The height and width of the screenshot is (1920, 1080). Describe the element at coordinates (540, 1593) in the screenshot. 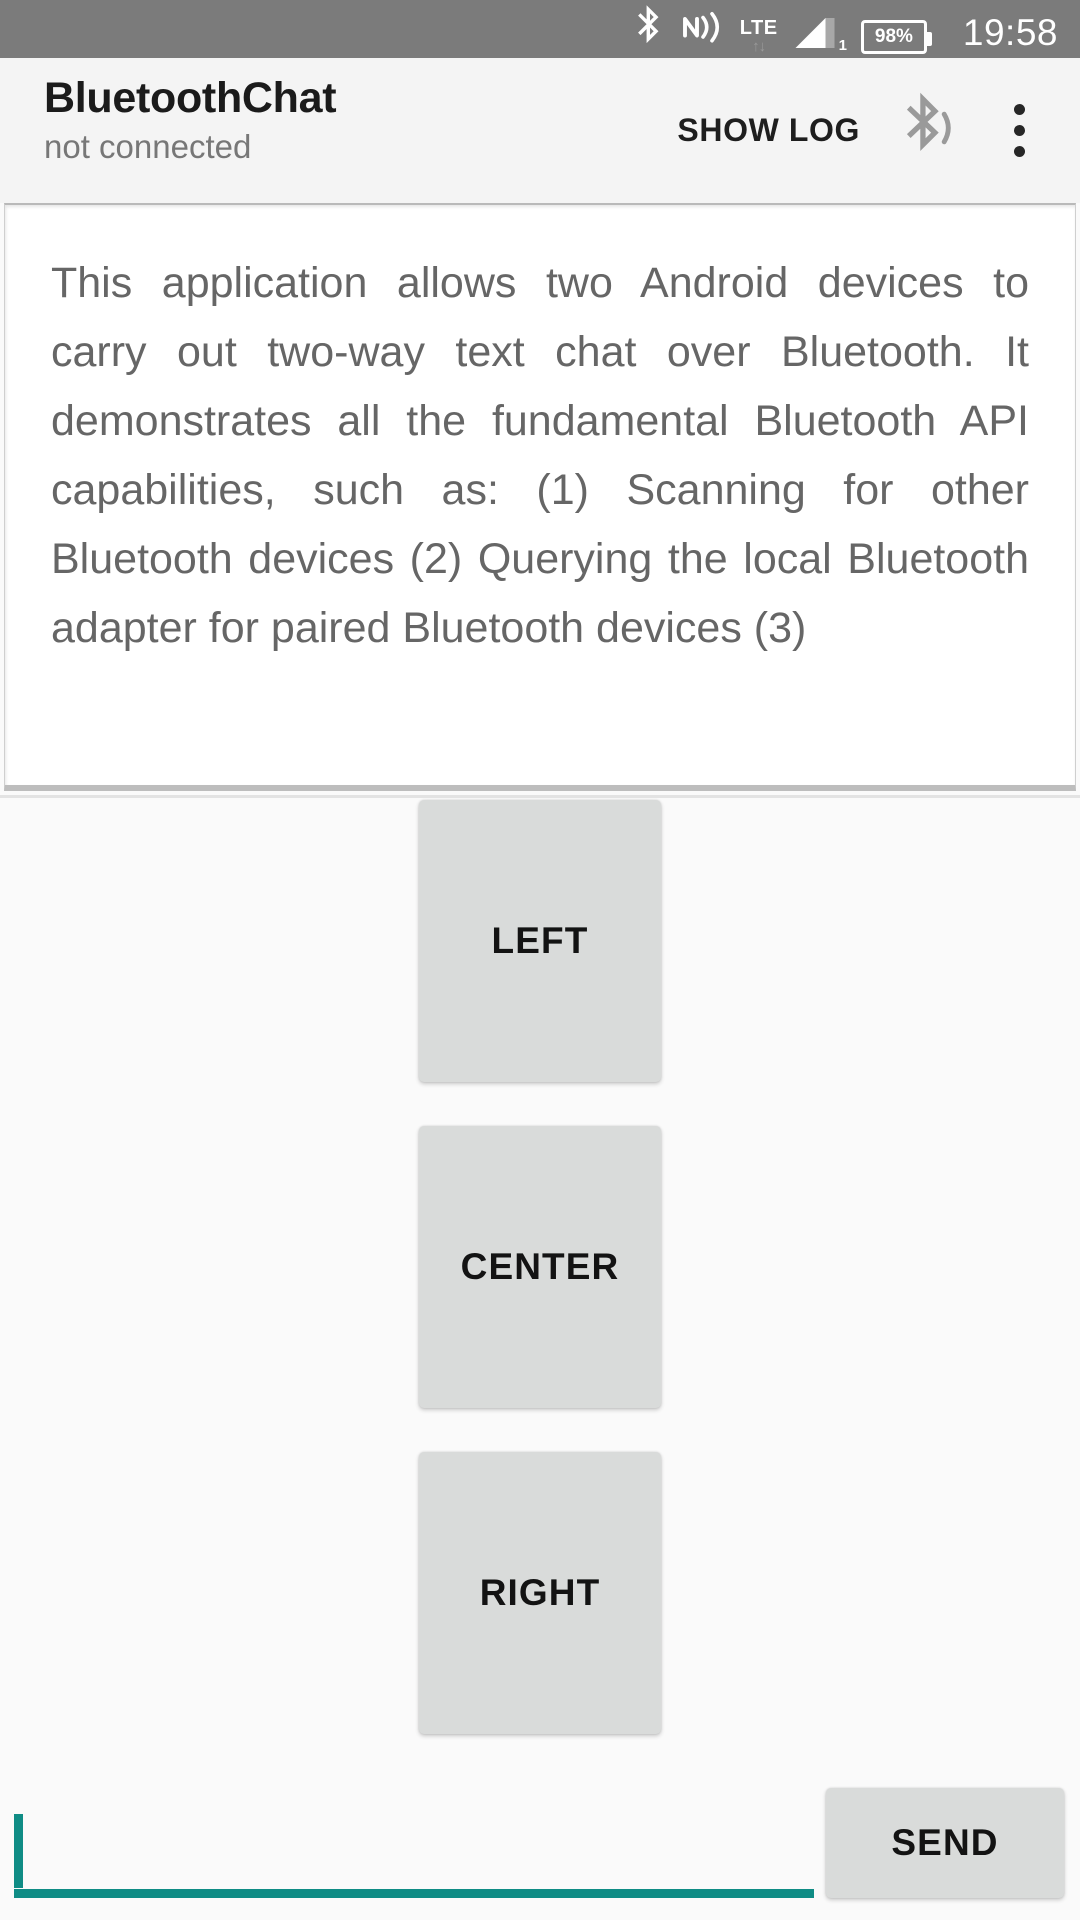

I see `right-button: RIGHT` at that location.